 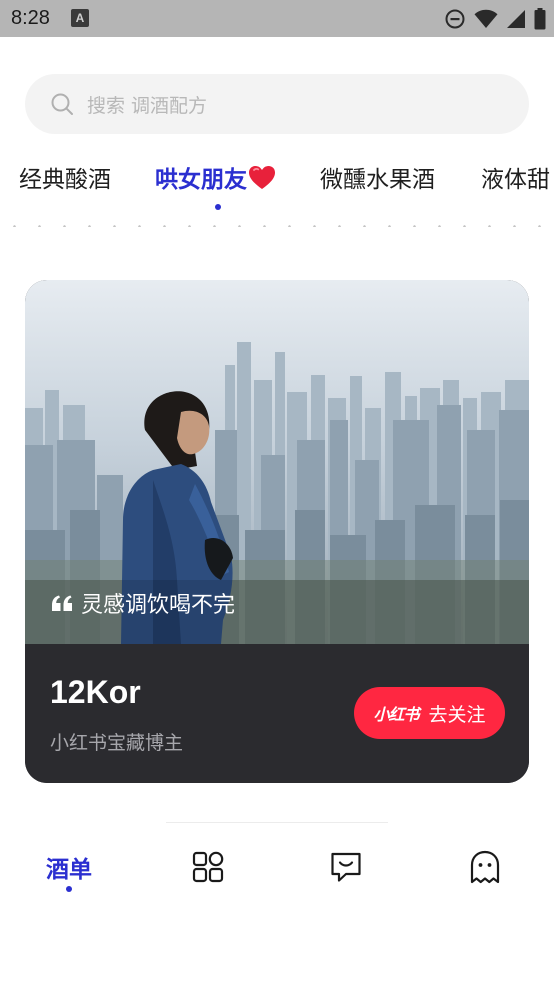 I want to click on search-placeholder: 搜索 调酒配方, so click(x=147, y=105).